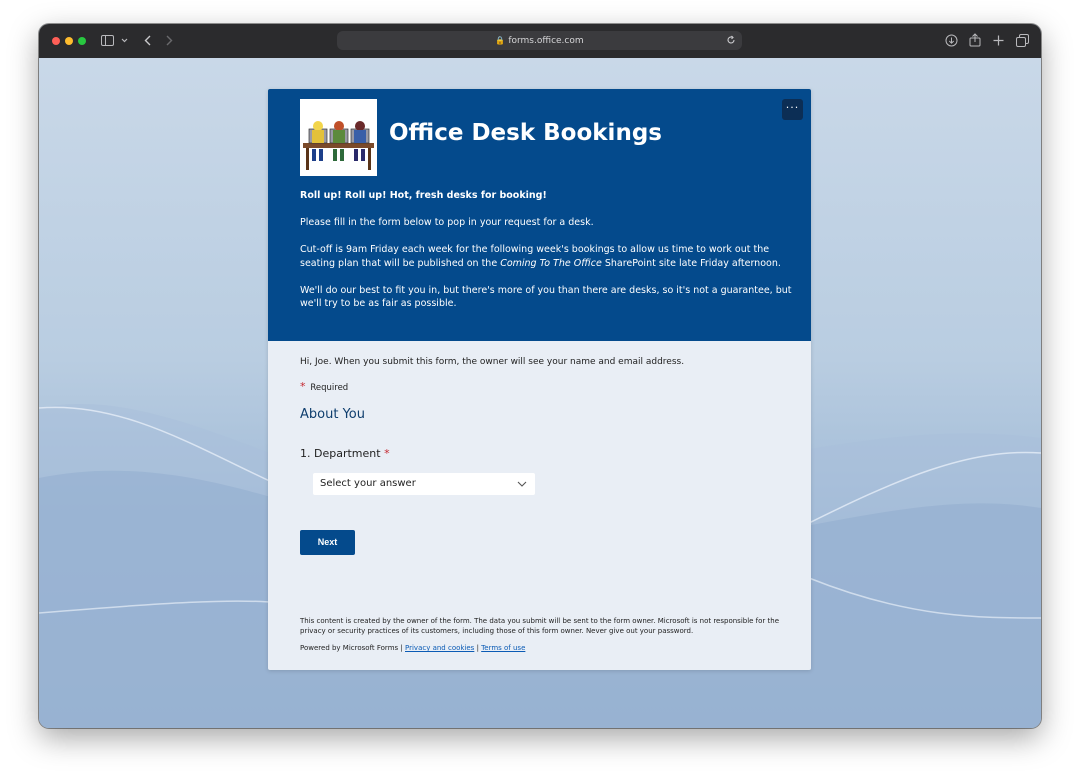 The image size is (1080, 775). Describe the element at coordinates (551, 263) in the screenshot. I see `intro-p3-italic: Coming To The Office` at that location.